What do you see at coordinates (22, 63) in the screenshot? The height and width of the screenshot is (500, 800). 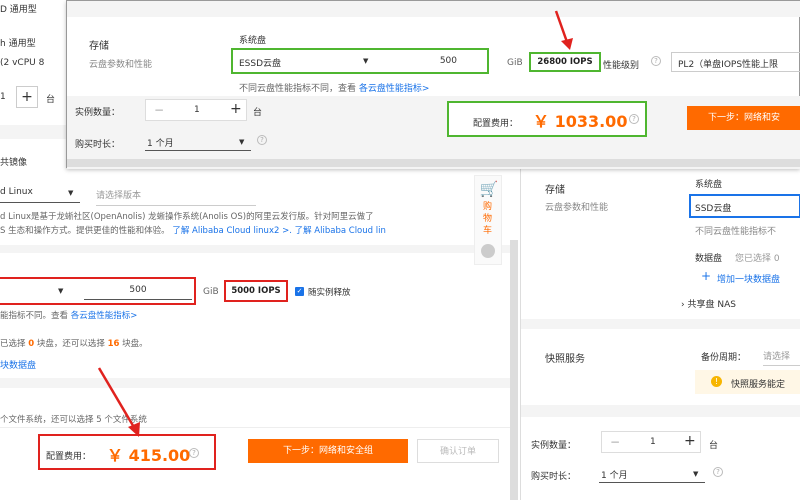 I see `spec-fragment-3: (2 vCPU 8` at bounding box center [22, 63].